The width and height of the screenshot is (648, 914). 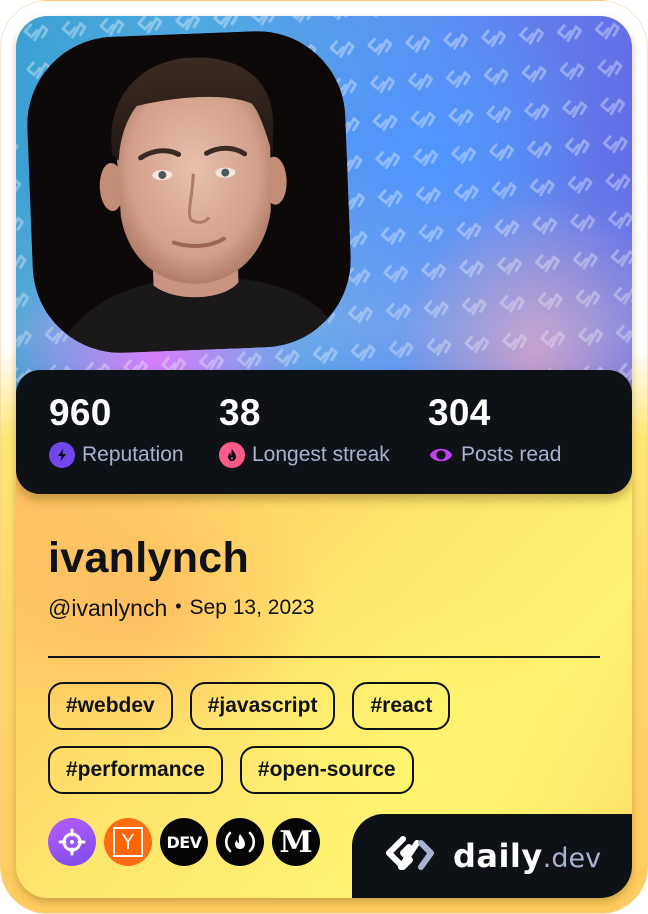 I want to click on tag-performance: #performance, so click(x=135, y=770).